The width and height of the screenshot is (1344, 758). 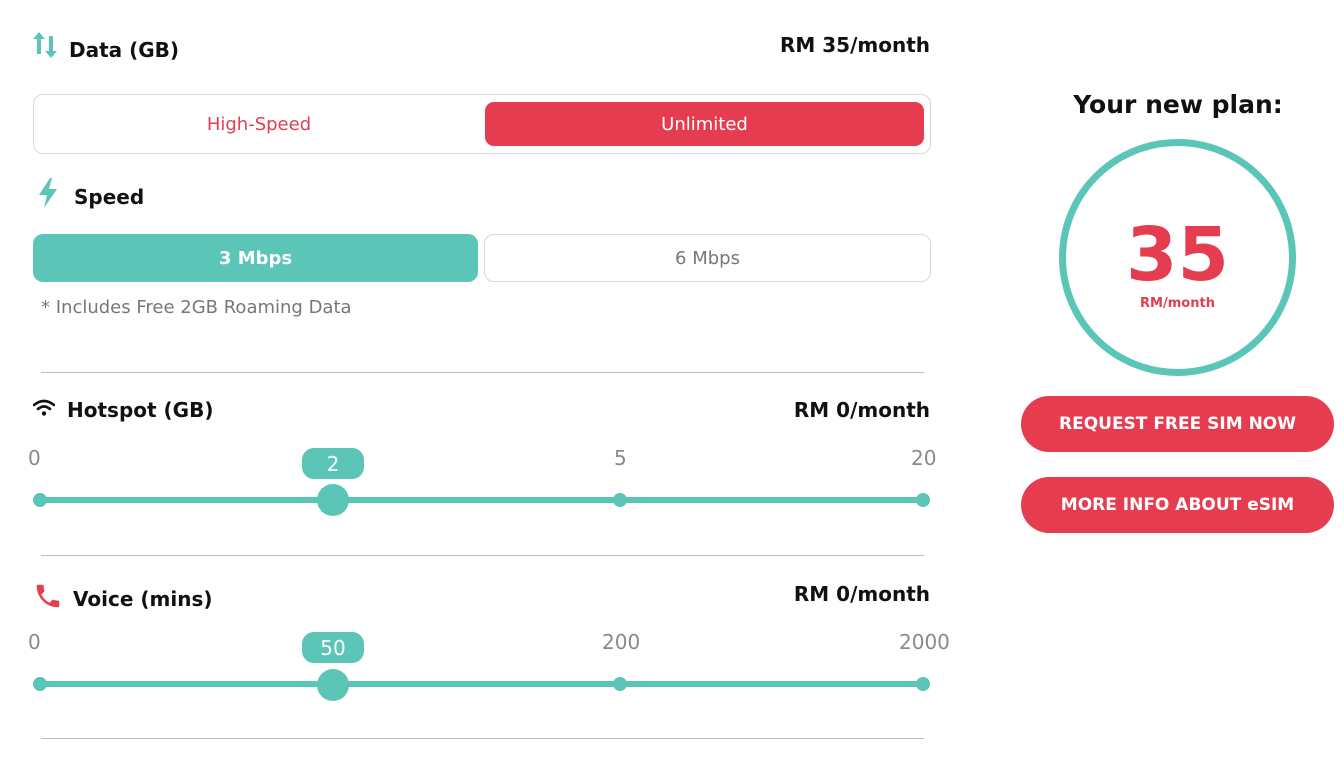 What do you see at coordinates (109, 197) in the screenshot?
I see `speed-section-title: Speed` at bounding box center [109, 197].